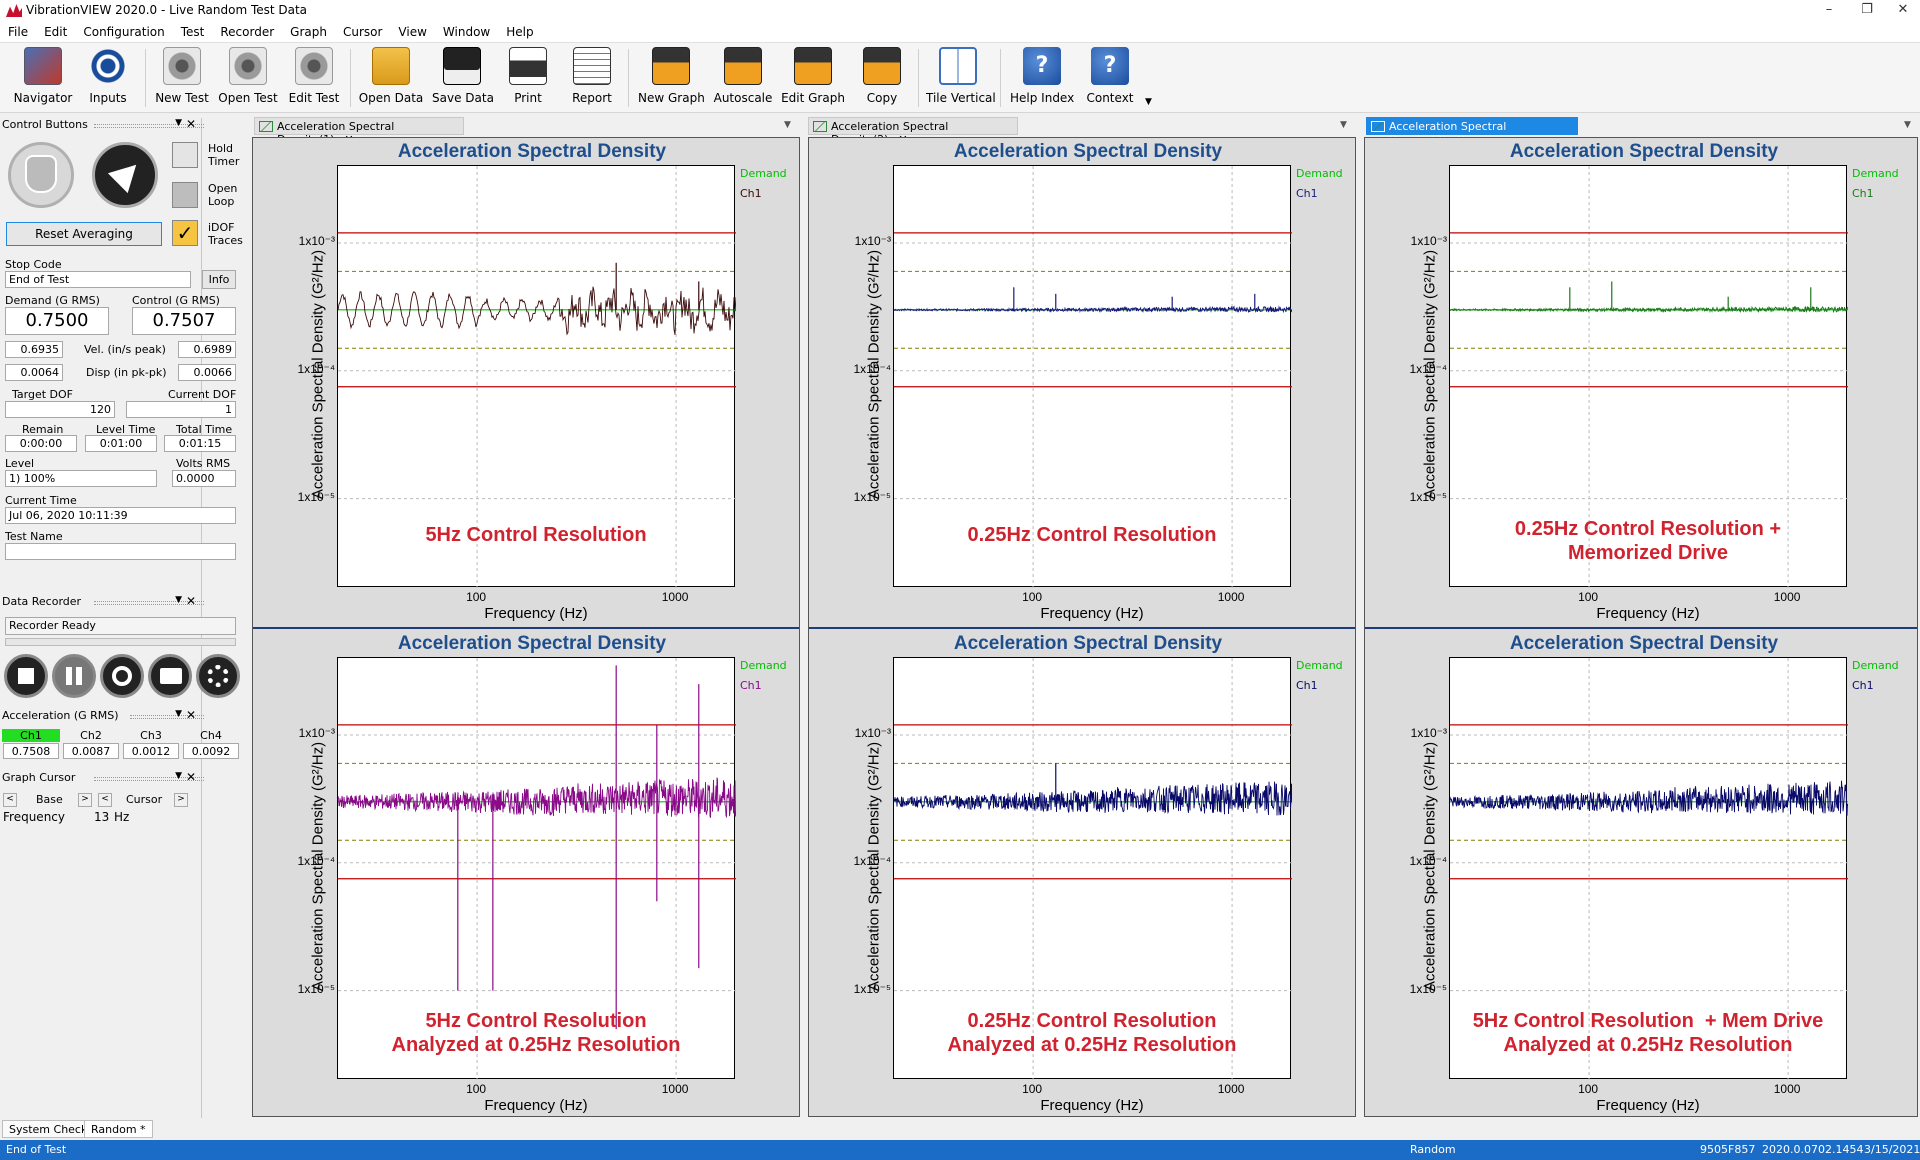  I want to click on cursor-prev-button: <, so click(105, 800).